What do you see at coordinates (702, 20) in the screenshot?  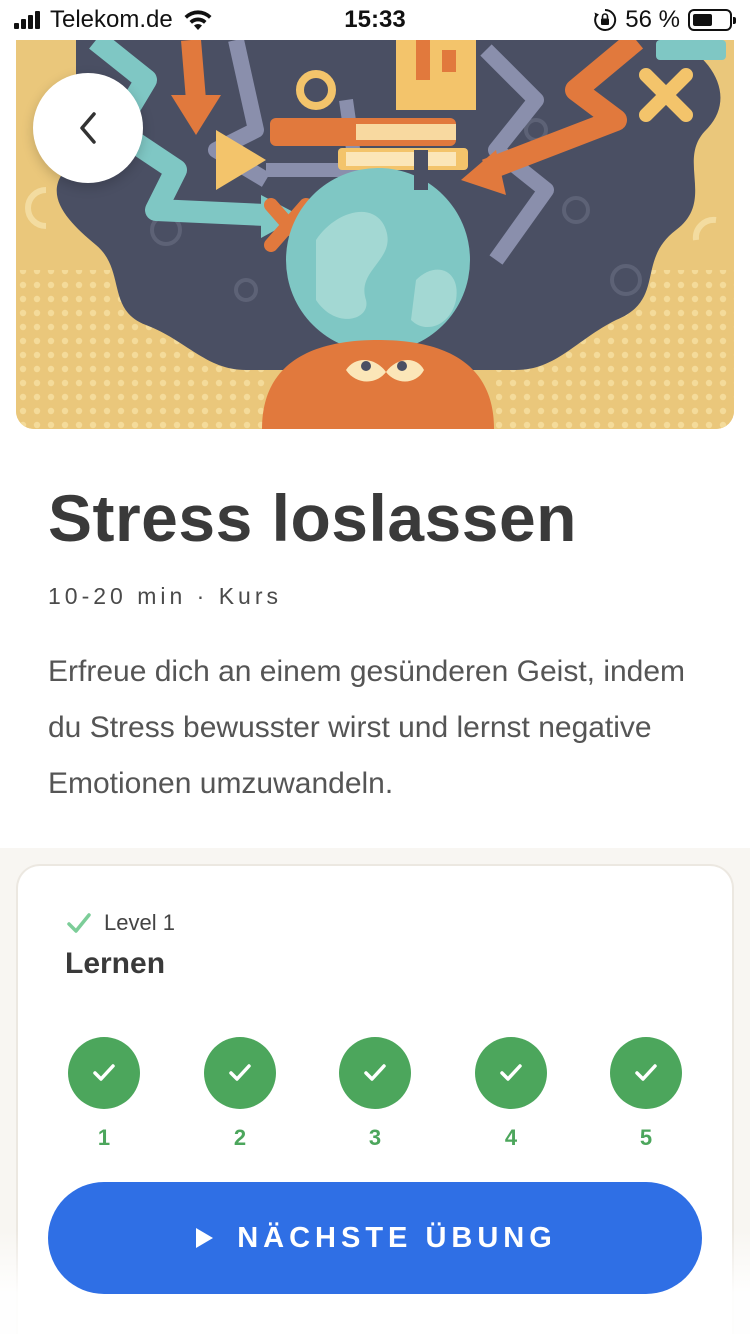 I see `battery-fill` at bounding box center [702, 20].